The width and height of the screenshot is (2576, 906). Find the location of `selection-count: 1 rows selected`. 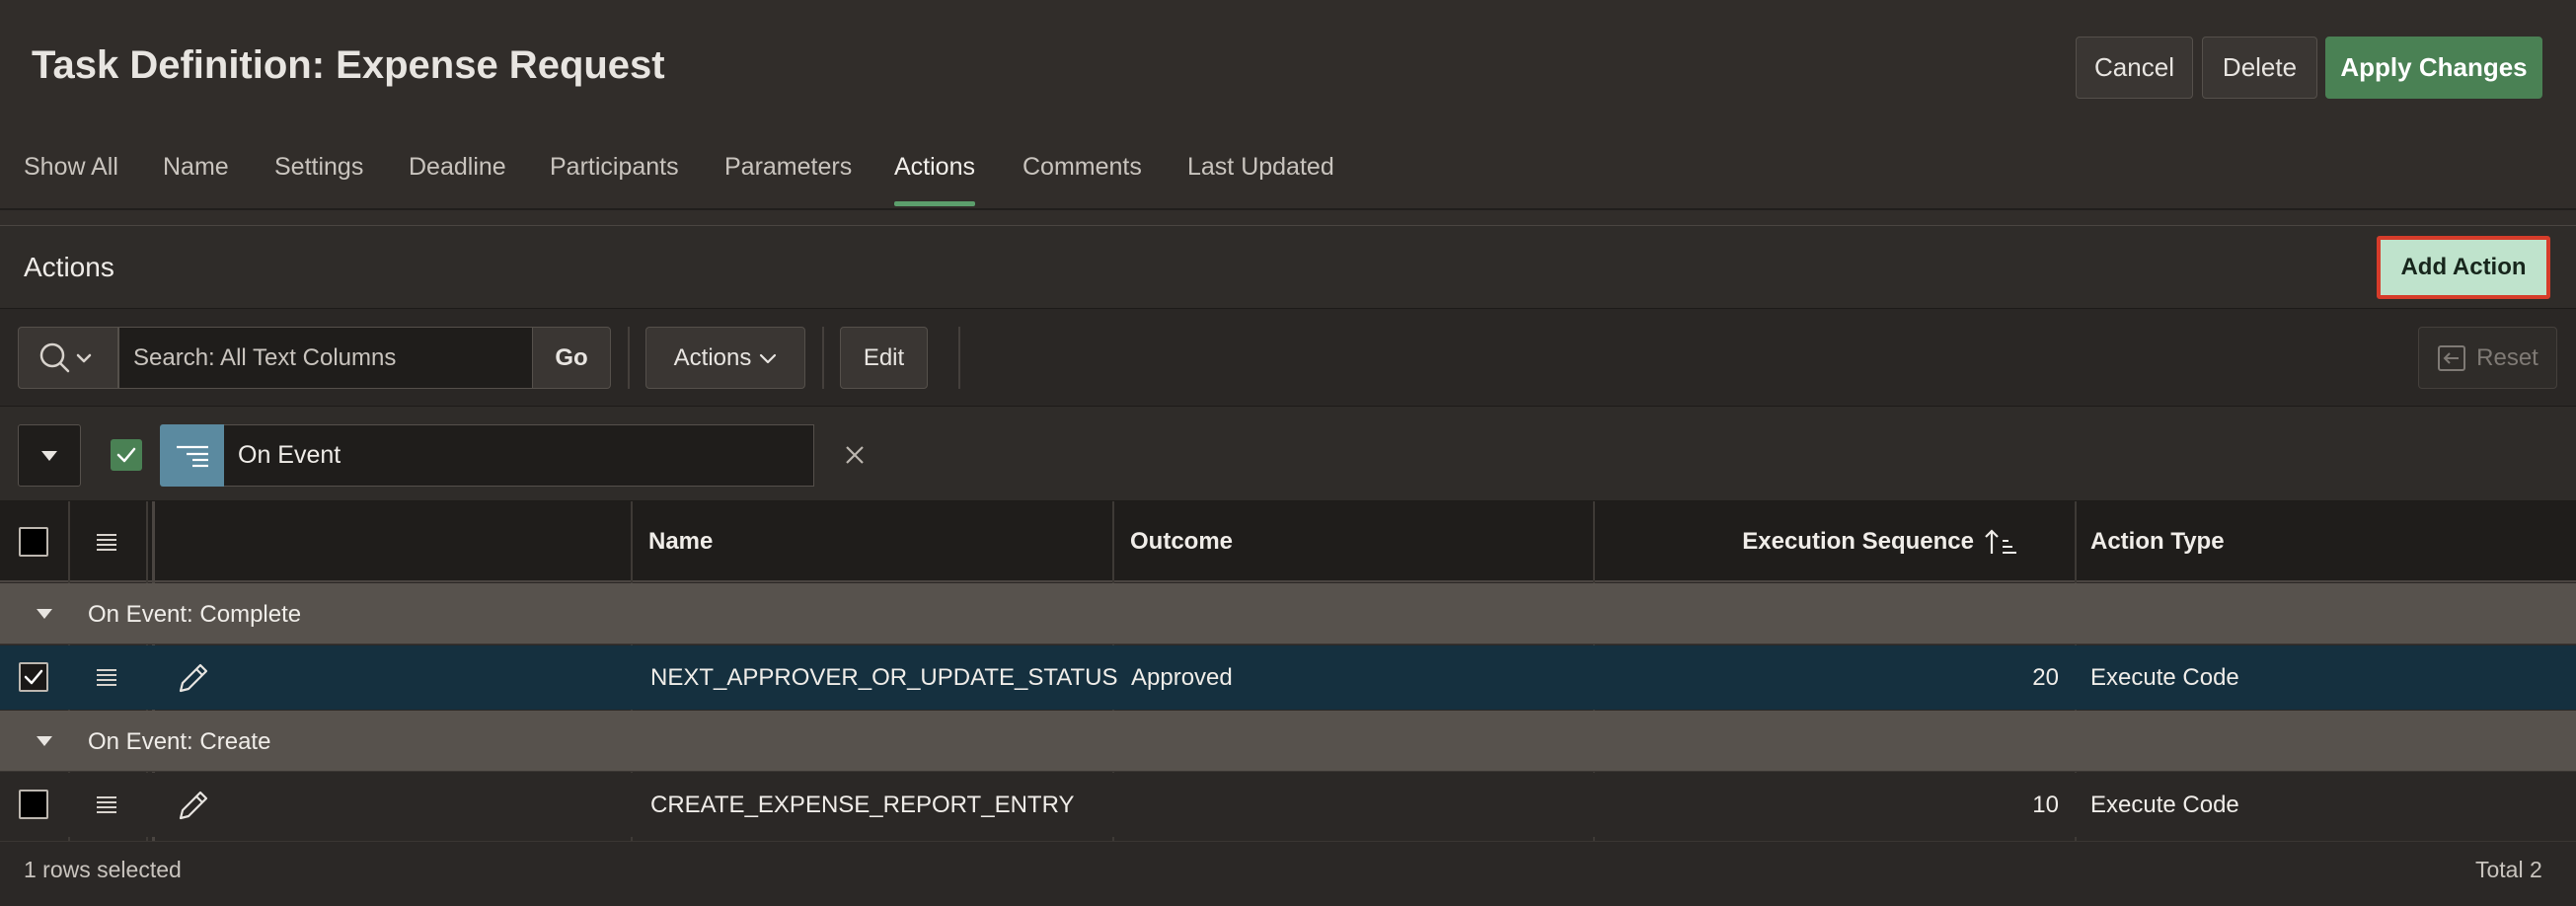

selection-count: 1 rows selected is located at coordinates (103, 870).